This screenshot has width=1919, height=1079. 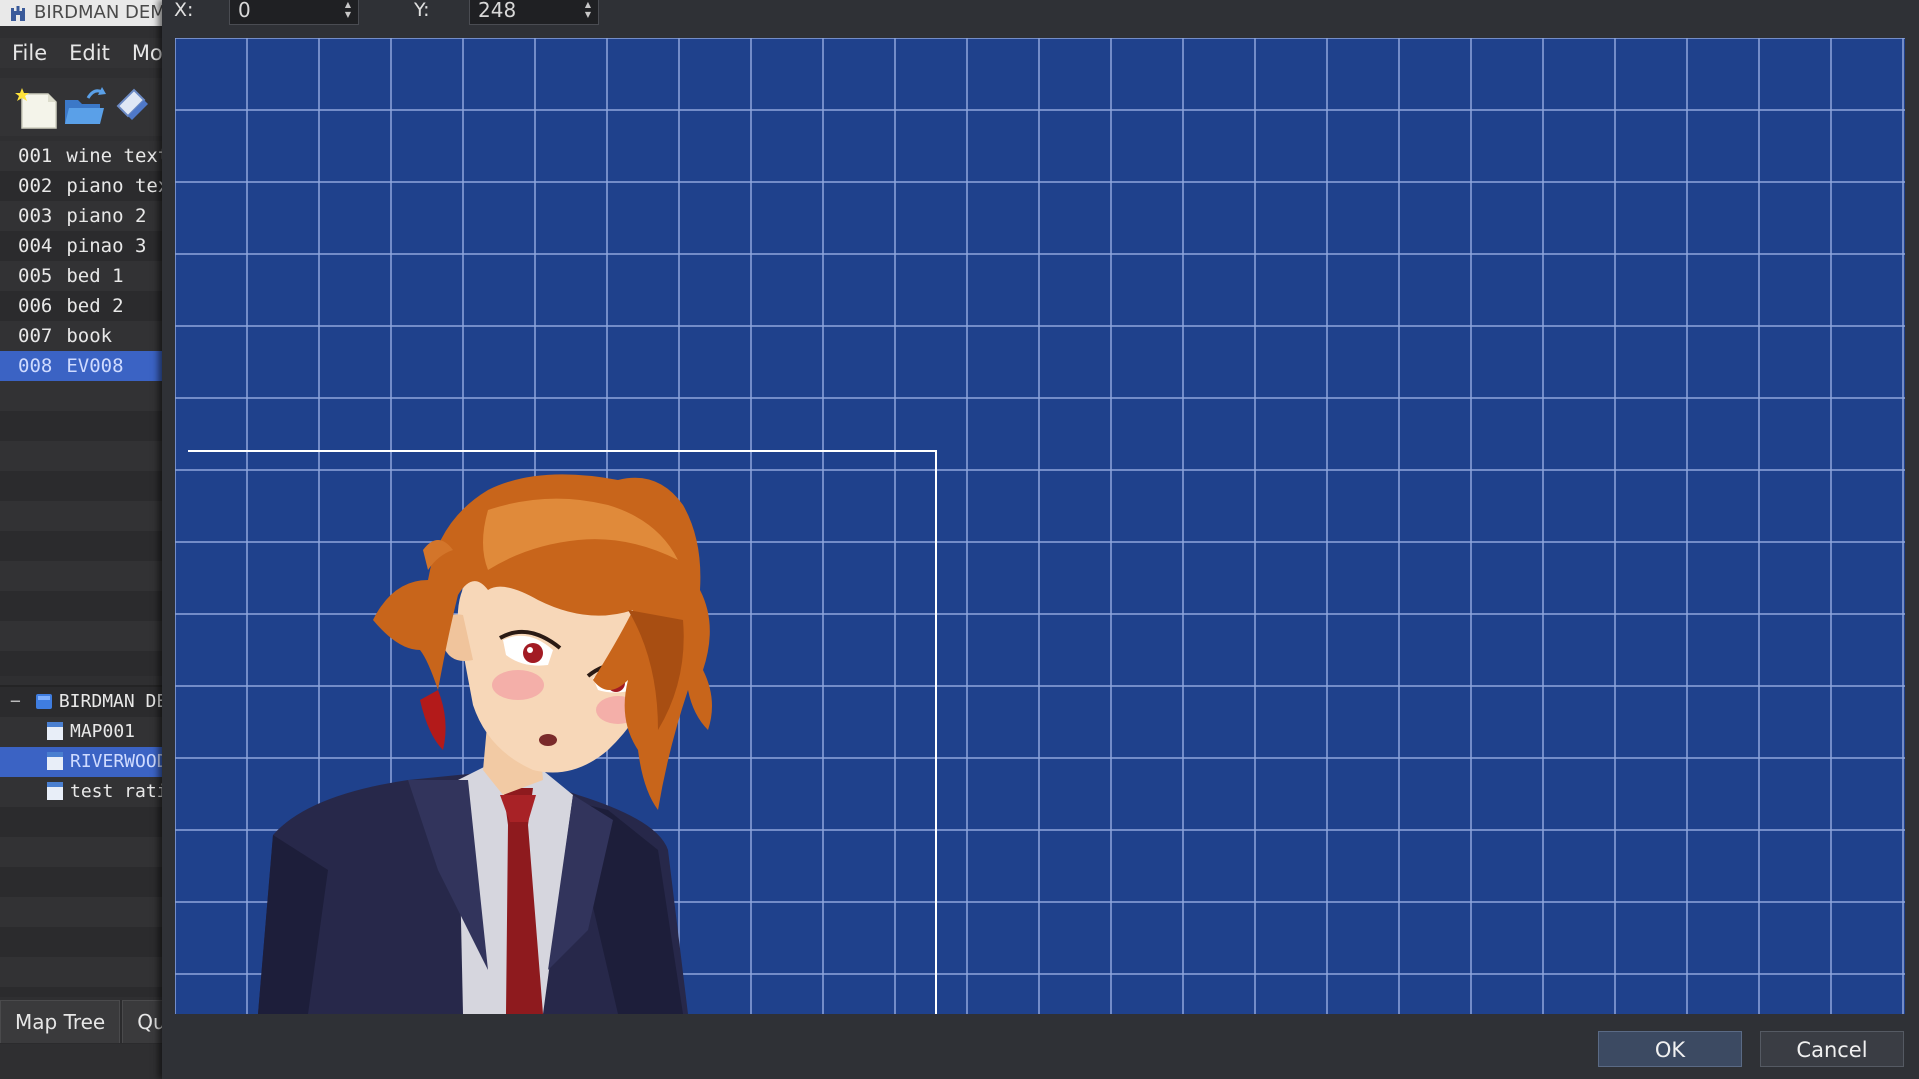 I want to click on event-row-001: 001 wine text, so click(x=81, y=156).